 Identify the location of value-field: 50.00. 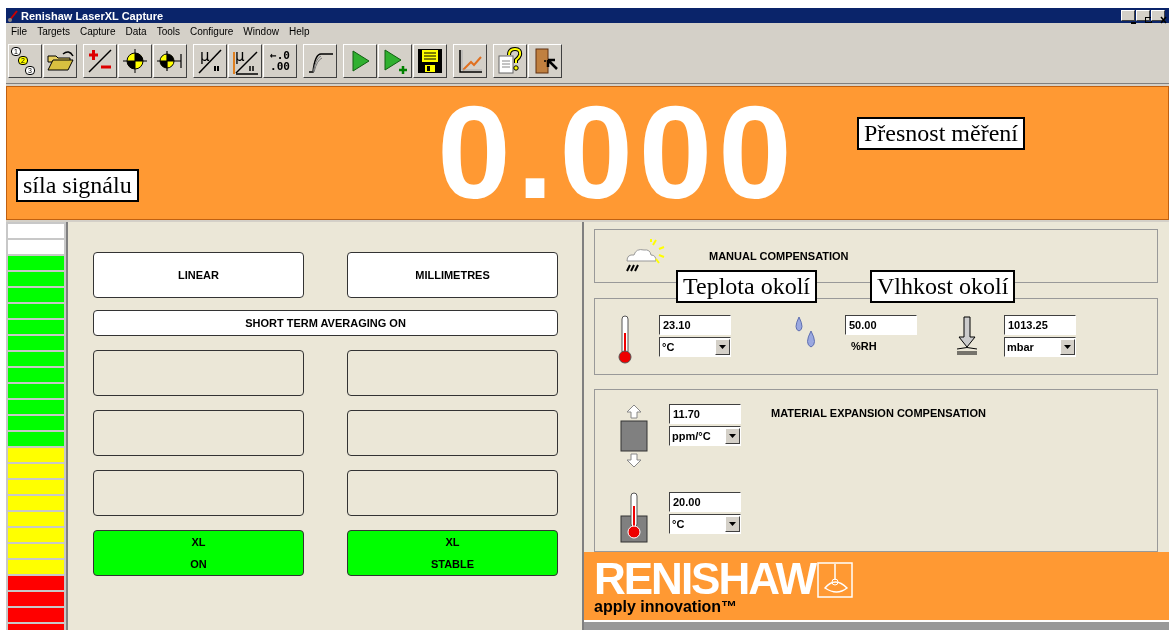
(881, 325).